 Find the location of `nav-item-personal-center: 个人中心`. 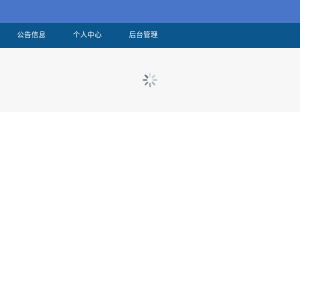

nav-item-personal-center: 个人中心 is located at coordinates (87, 35).